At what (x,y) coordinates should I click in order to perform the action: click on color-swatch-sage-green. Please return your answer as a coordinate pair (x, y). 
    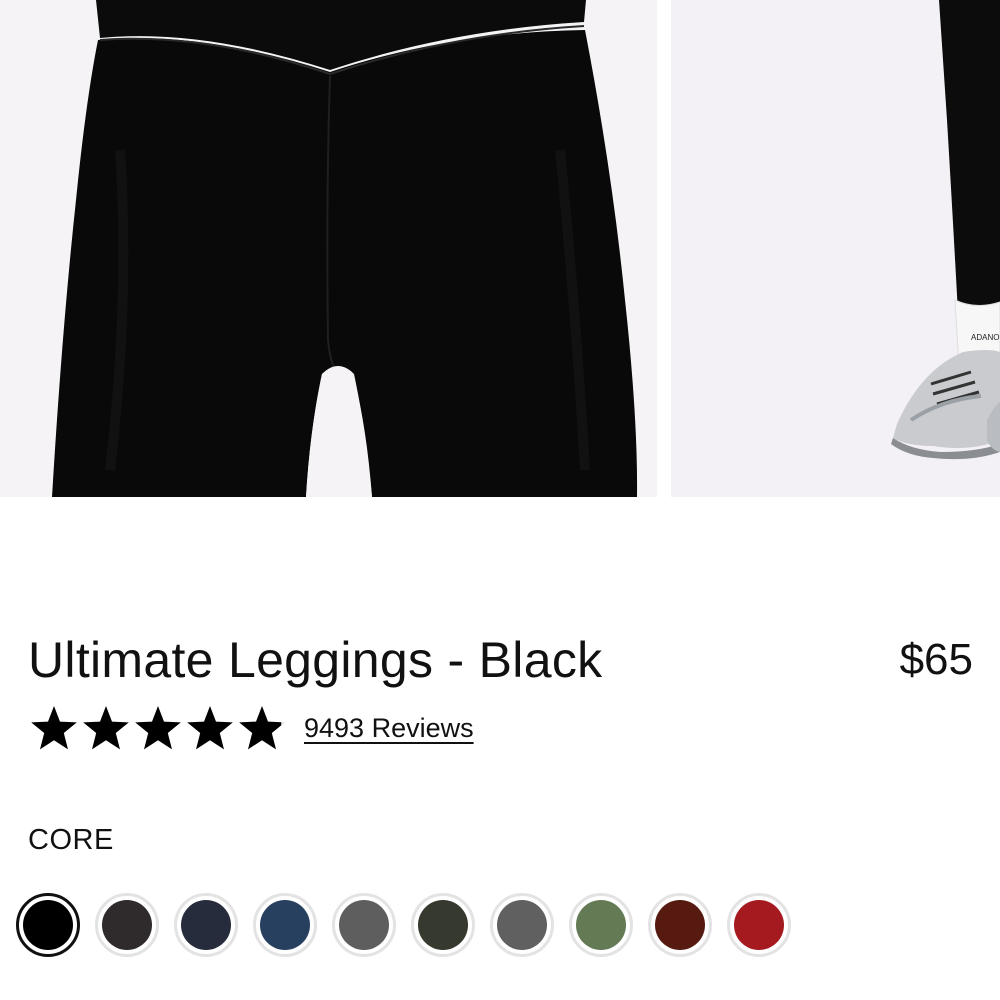
    Looking at the image, I should click on (601, 925).